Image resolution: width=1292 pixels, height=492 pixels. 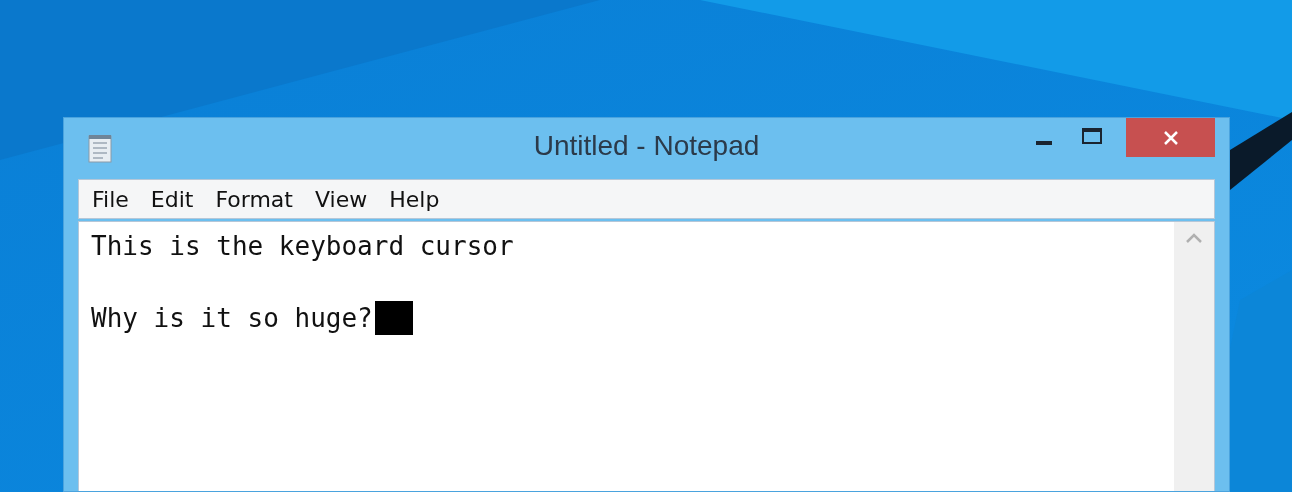 I want to click on maximize-icon, so click(x=1092, y=136).